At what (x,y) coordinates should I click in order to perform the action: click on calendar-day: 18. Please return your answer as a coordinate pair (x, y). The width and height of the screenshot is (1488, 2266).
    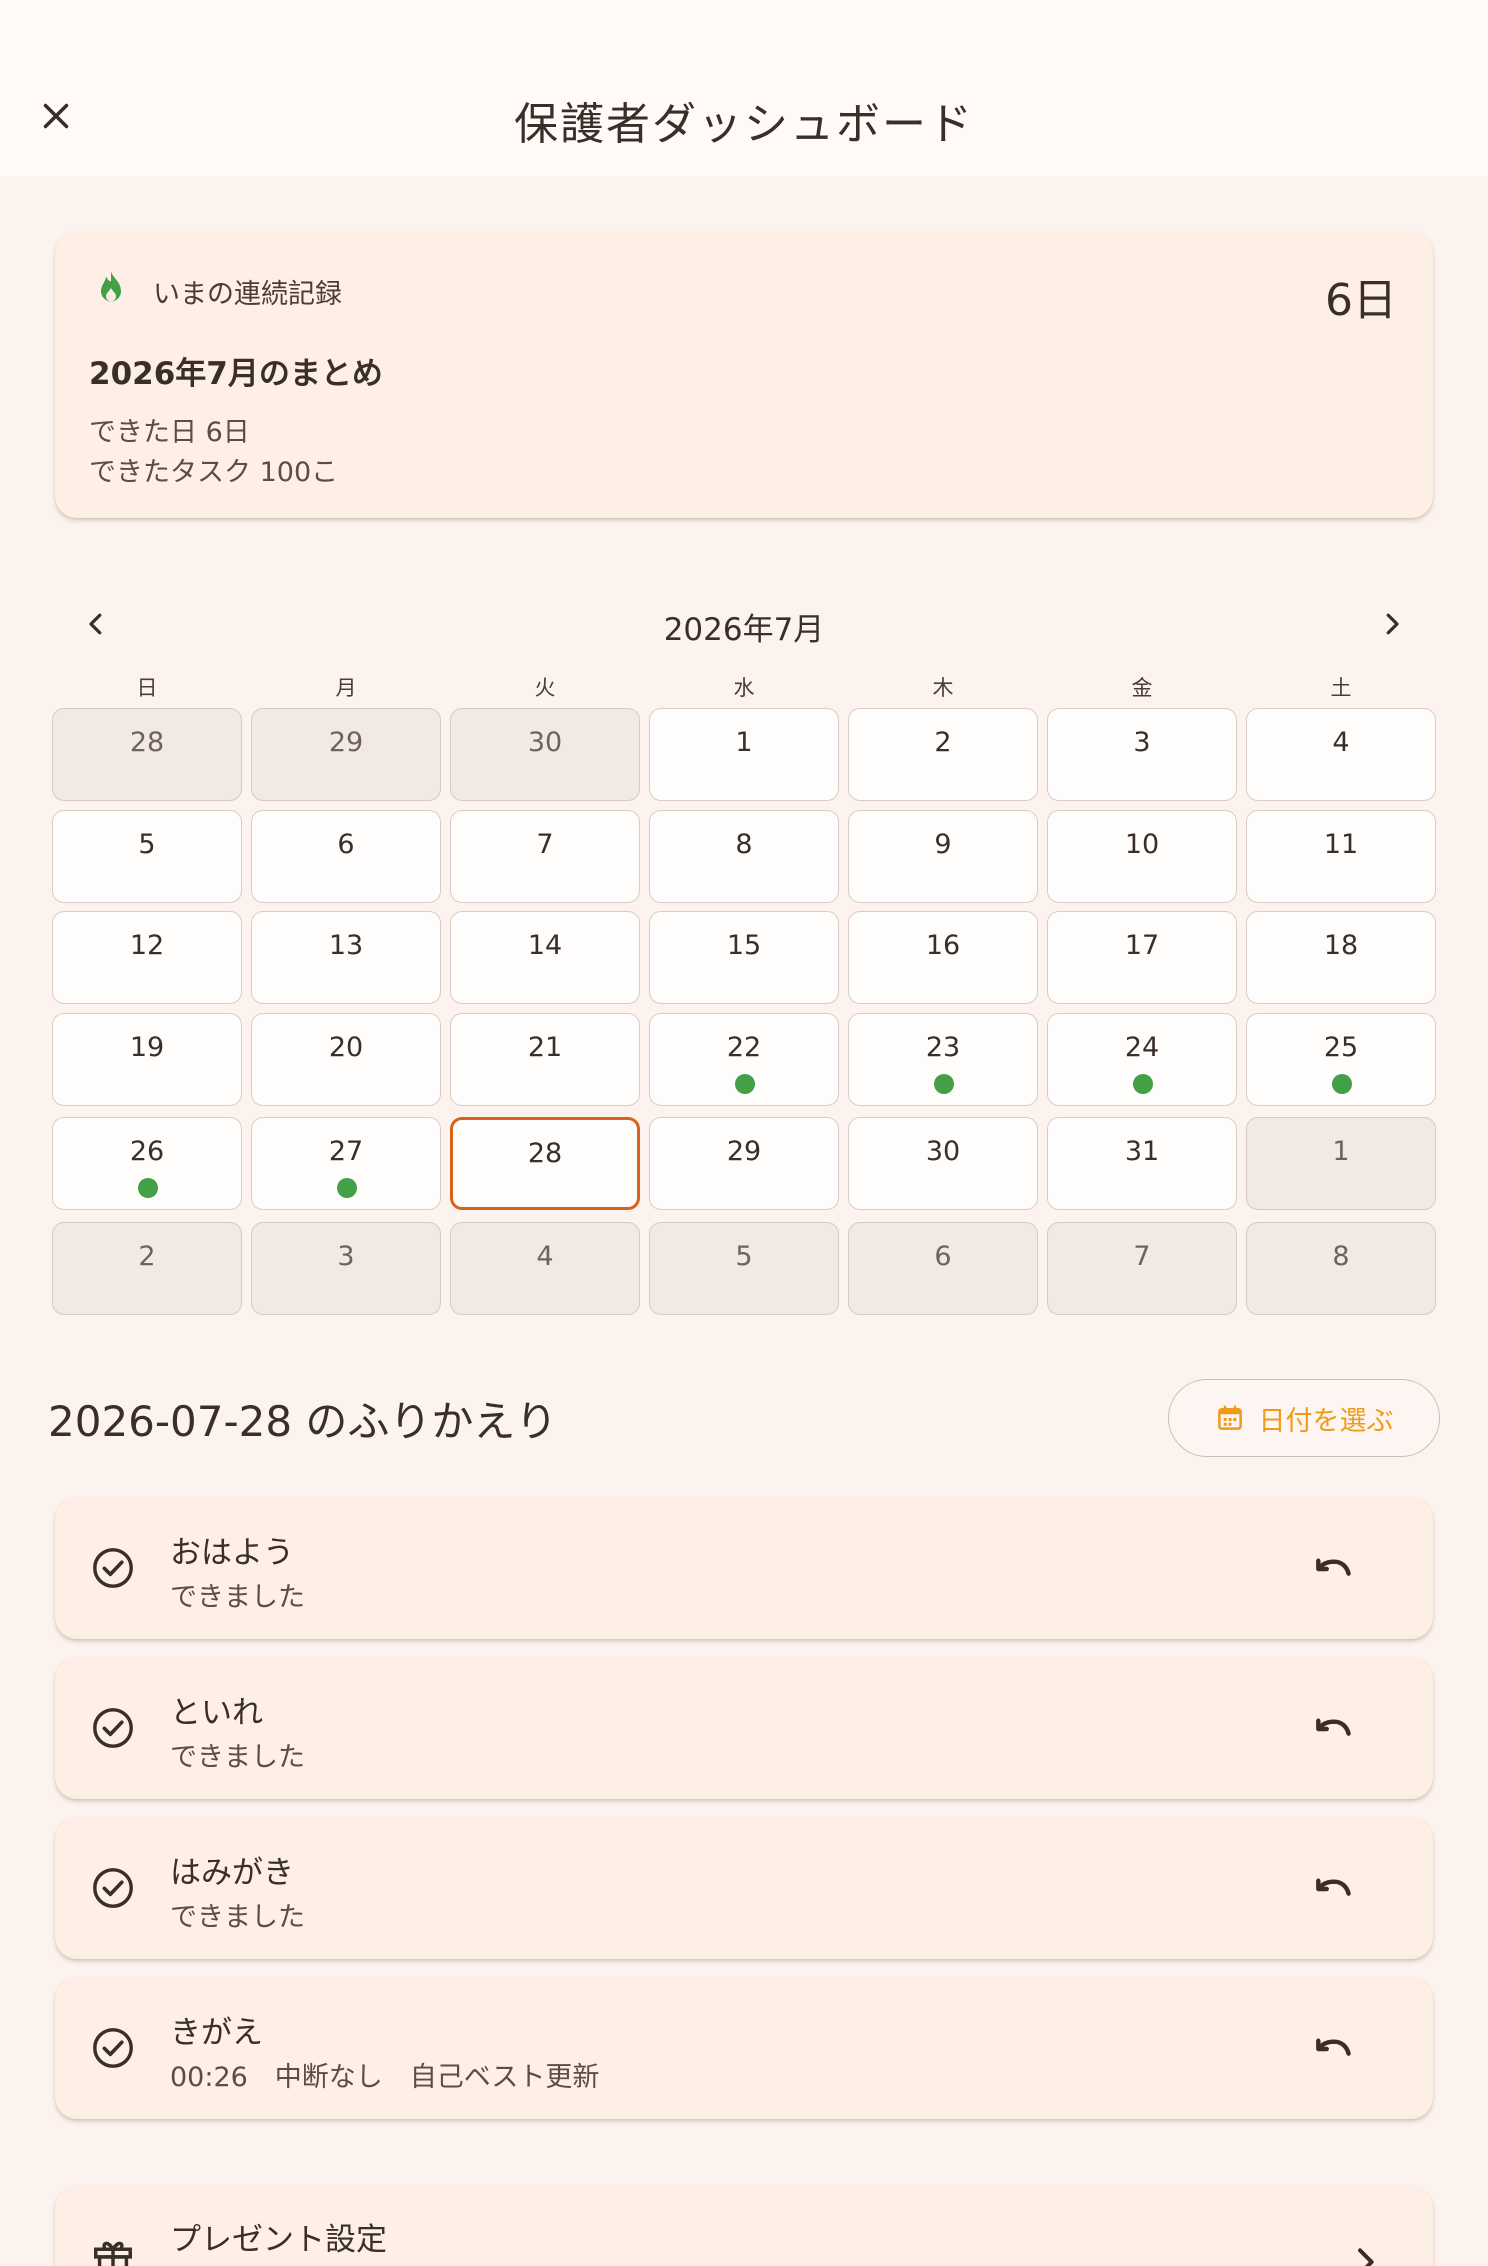
    Looking at the image, I should click on (1341, 957).